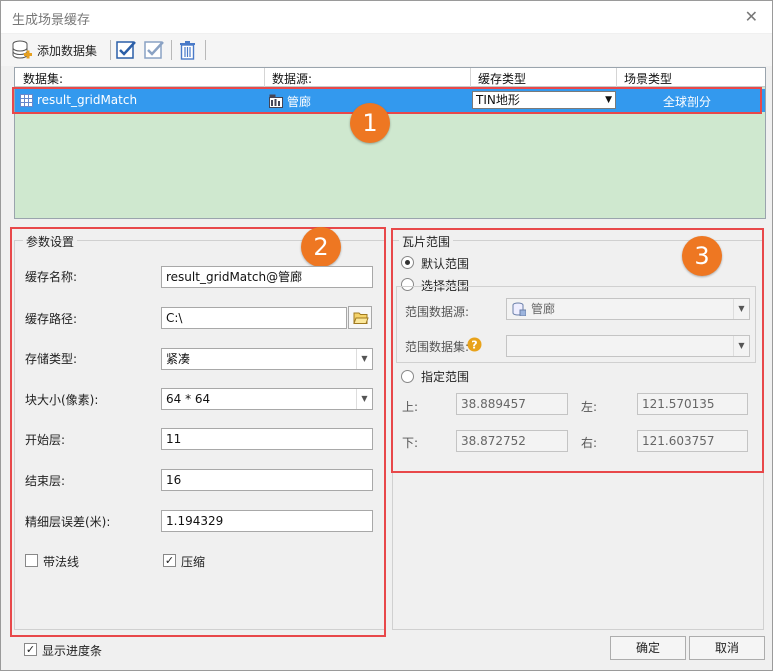 This screenshot has width=773, height=671. I want to click on storage-type-value: 紧凑, so click(178, 359).